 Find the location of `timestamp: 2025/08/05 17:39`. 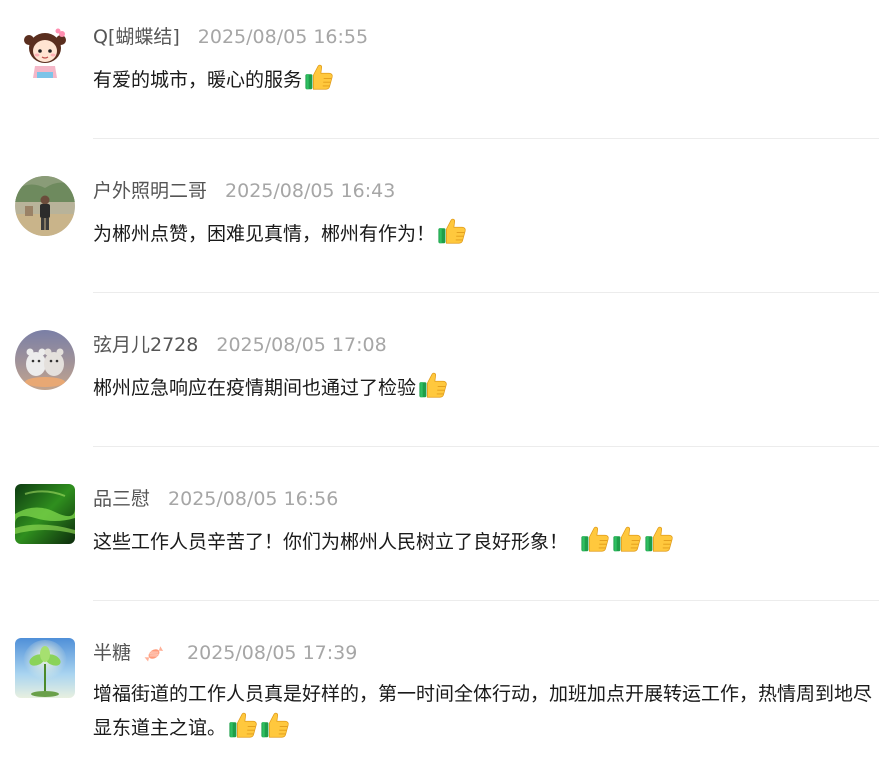

timestamp: 2025/08/05 17:39 is located at coordinates (272, 653).